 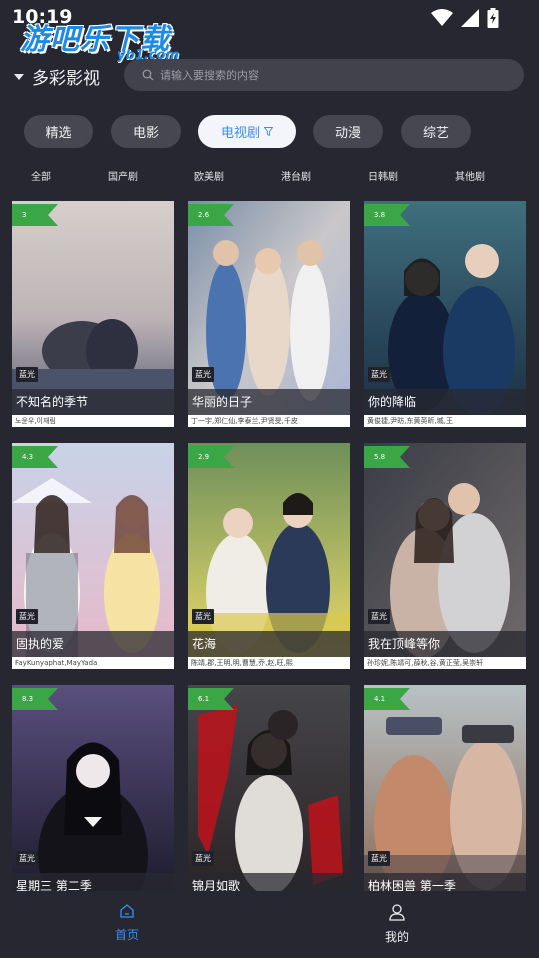 I want to click on series-title: 你的降临, so click(x=445, y=402).